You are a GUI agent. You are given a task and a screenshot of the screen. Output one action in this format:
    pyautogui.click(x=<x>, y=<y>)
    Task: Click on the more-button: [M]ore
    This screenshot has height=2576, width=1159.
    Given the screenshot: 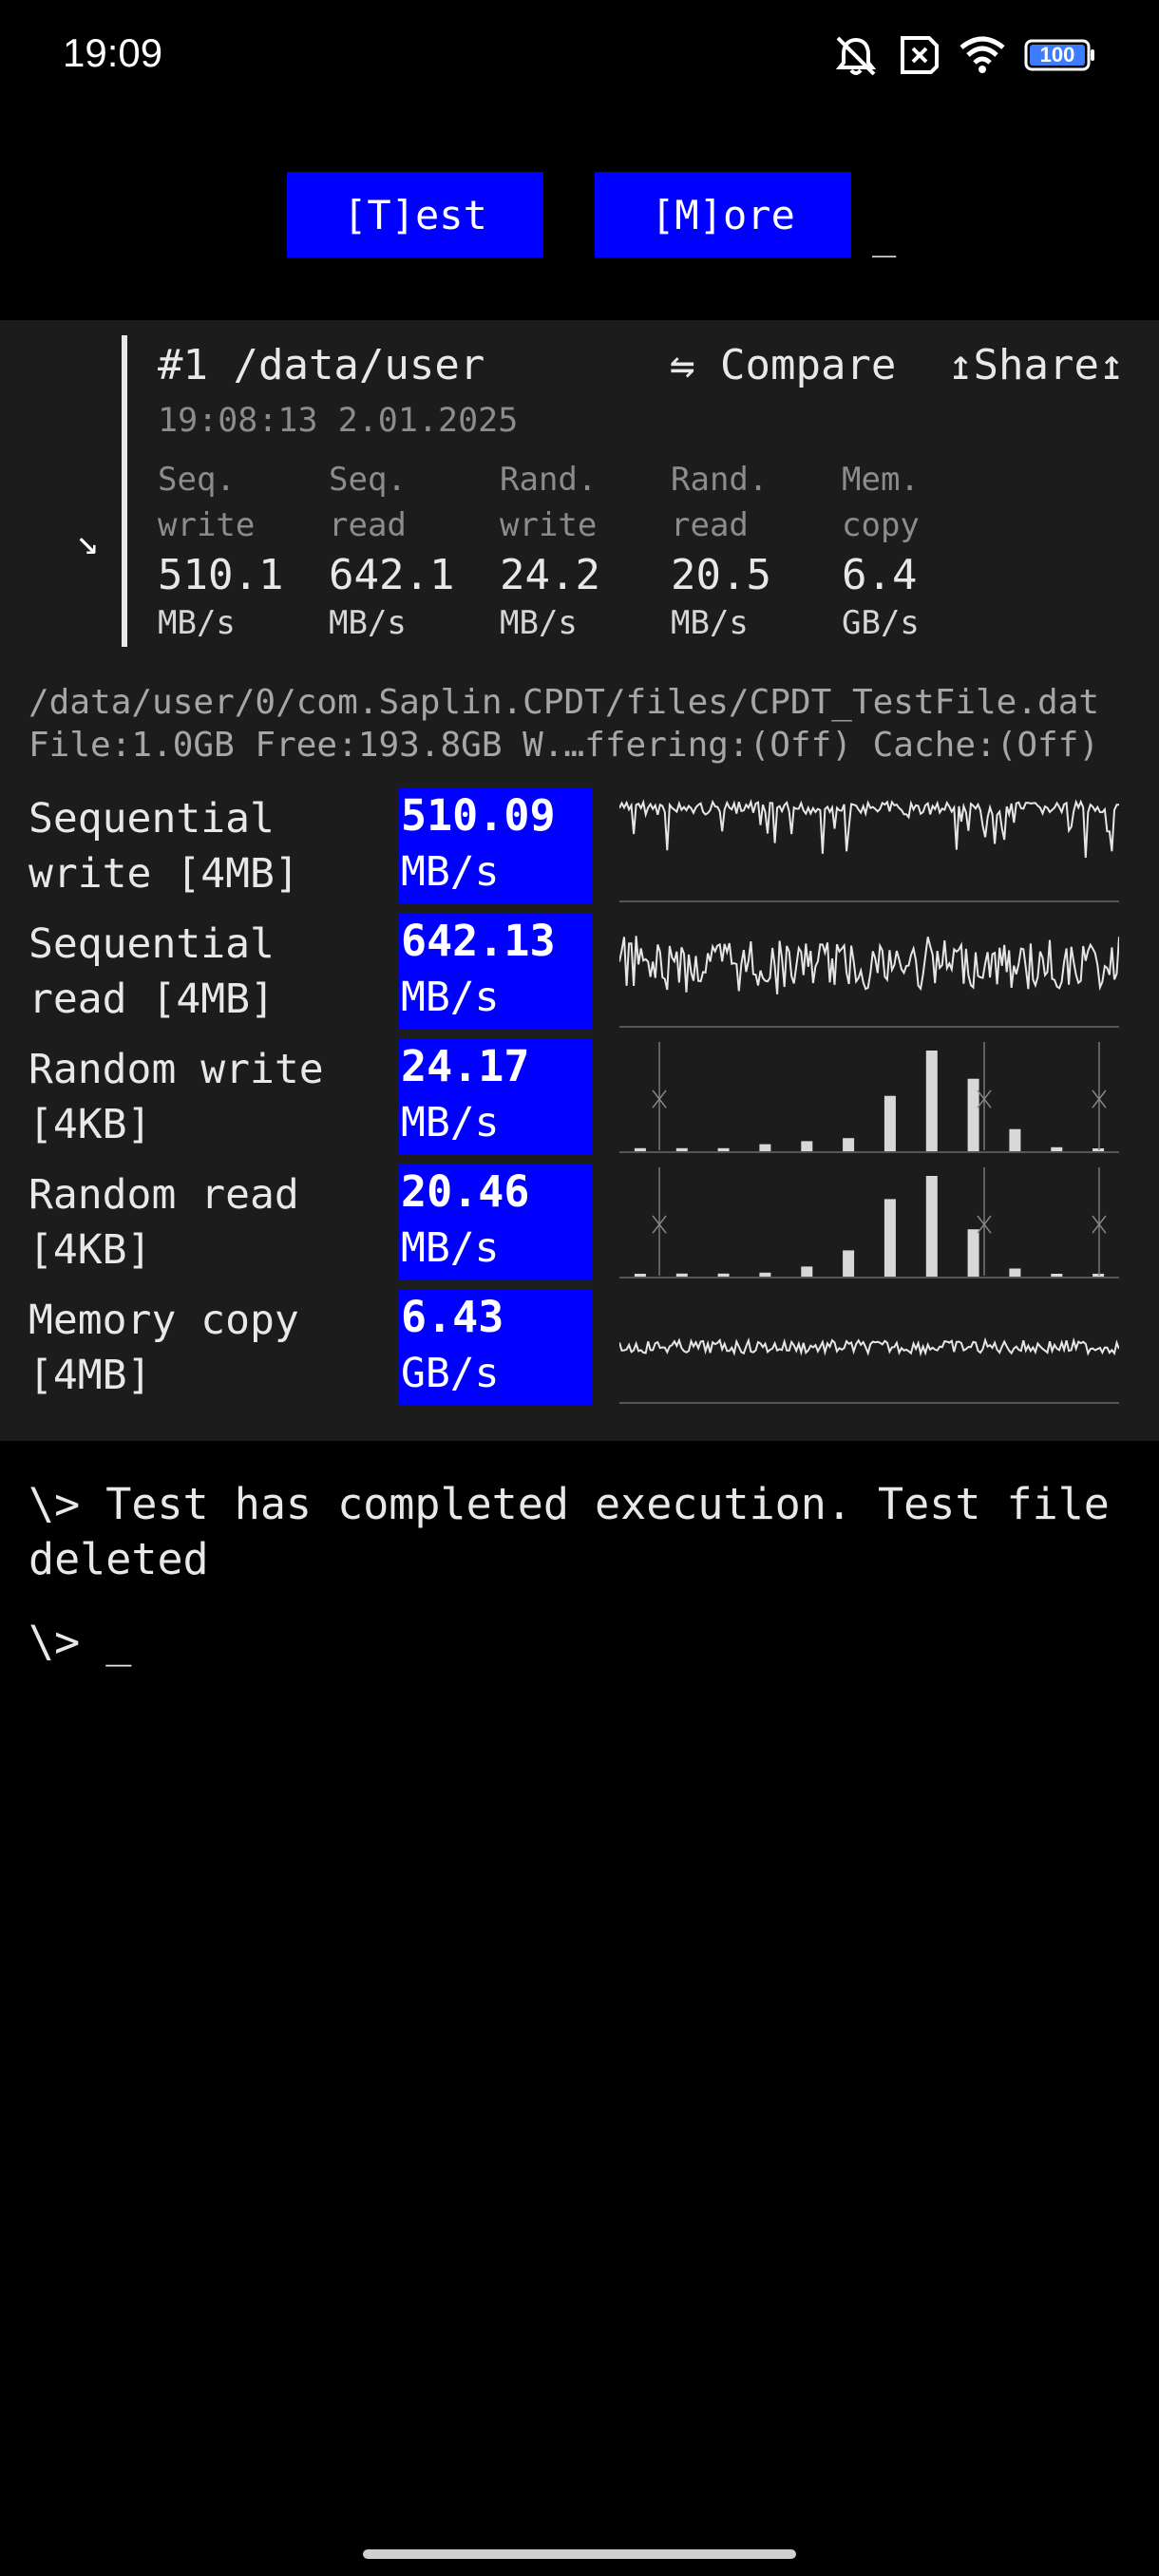 What is the action you would take?
    pyautogui.click(x=723, y=214)
    